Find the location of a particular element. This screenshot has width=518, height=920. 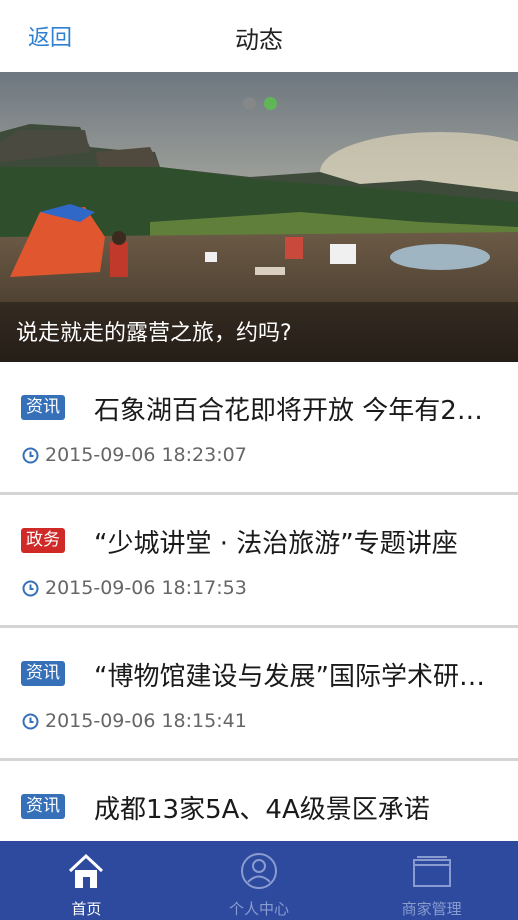

home-icon is located at coordinates (86, 870).